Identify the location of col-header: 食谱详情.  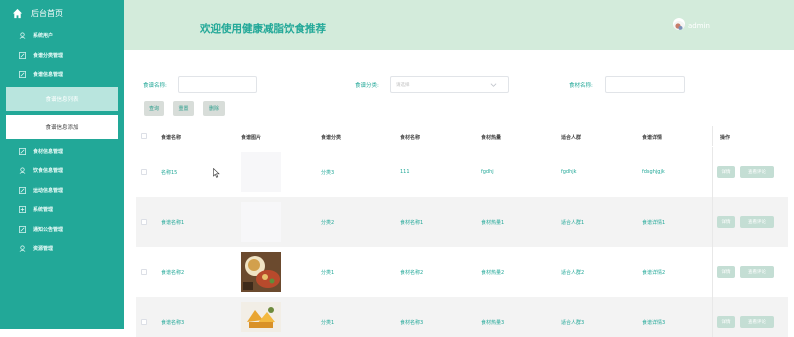
(652, 138).